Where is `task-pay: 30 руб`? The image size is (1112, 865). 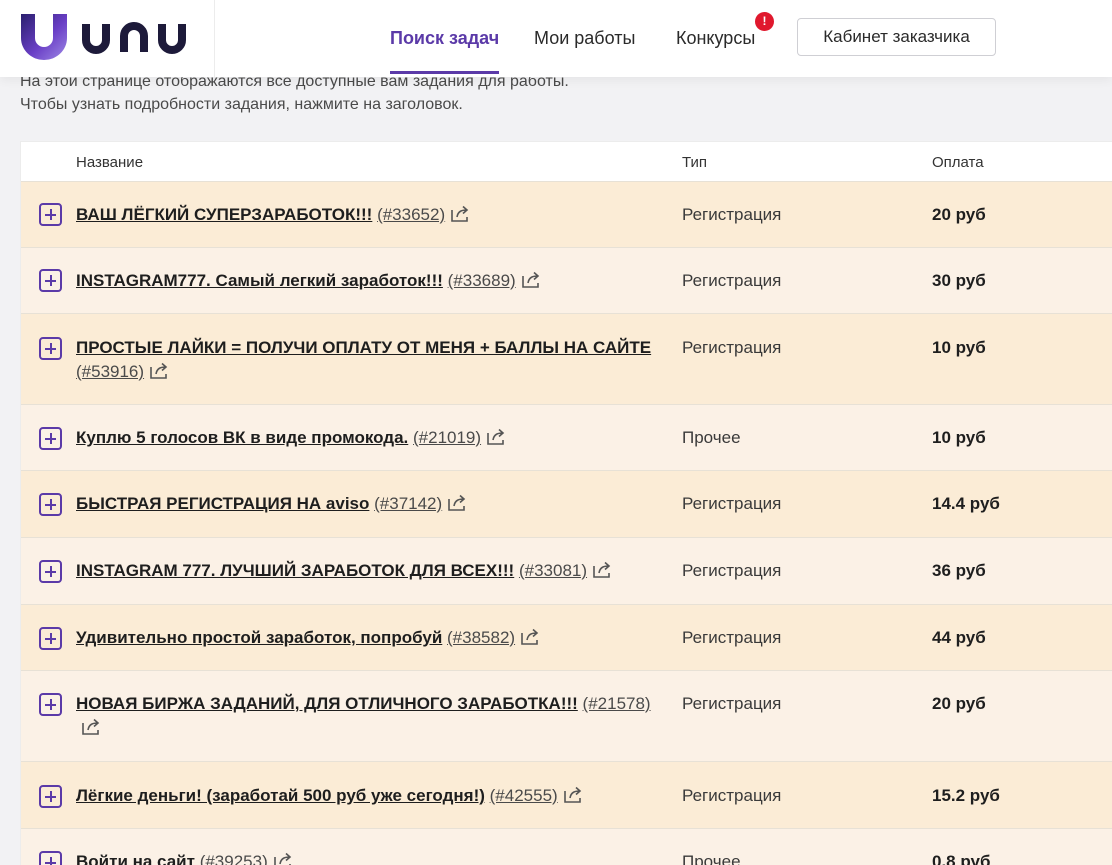 task-pay: 30 руб is located at coordinates (959, 280).